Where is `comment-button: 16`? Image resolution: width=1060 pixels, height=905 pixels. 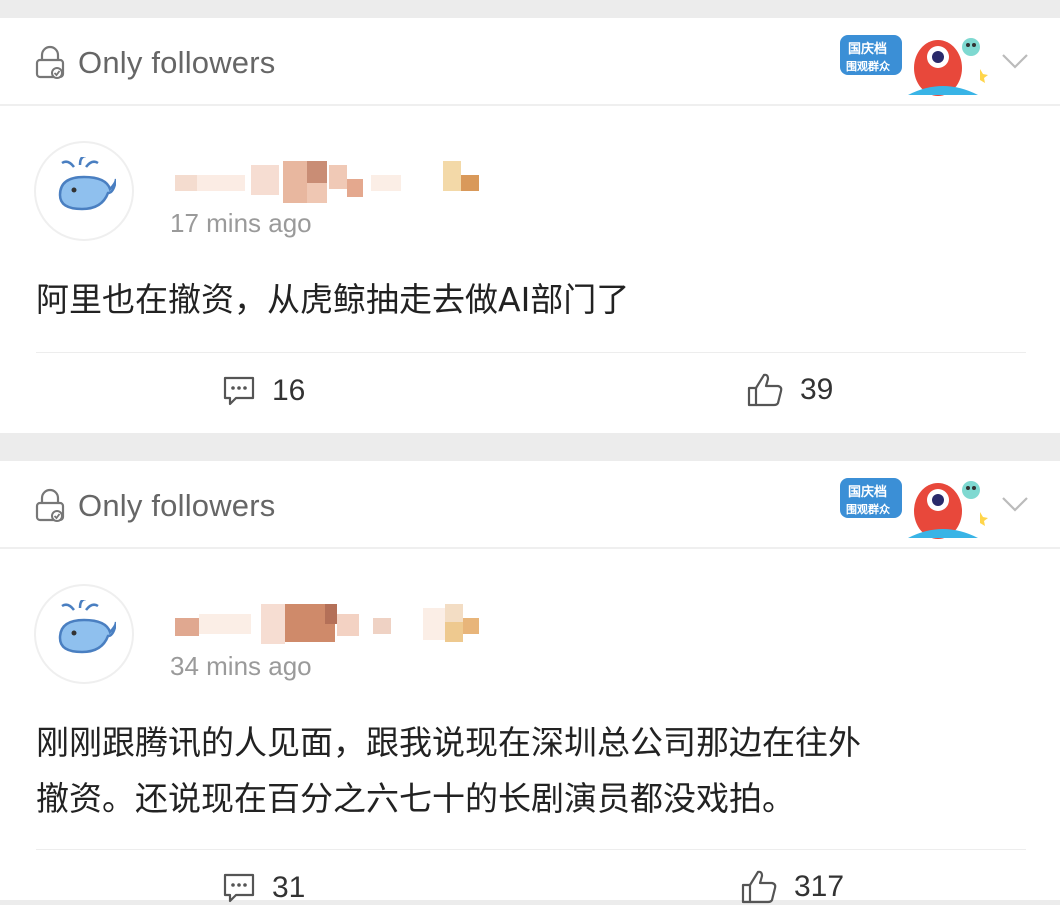 comment-button: 16 is located at coordinates (263, 391).